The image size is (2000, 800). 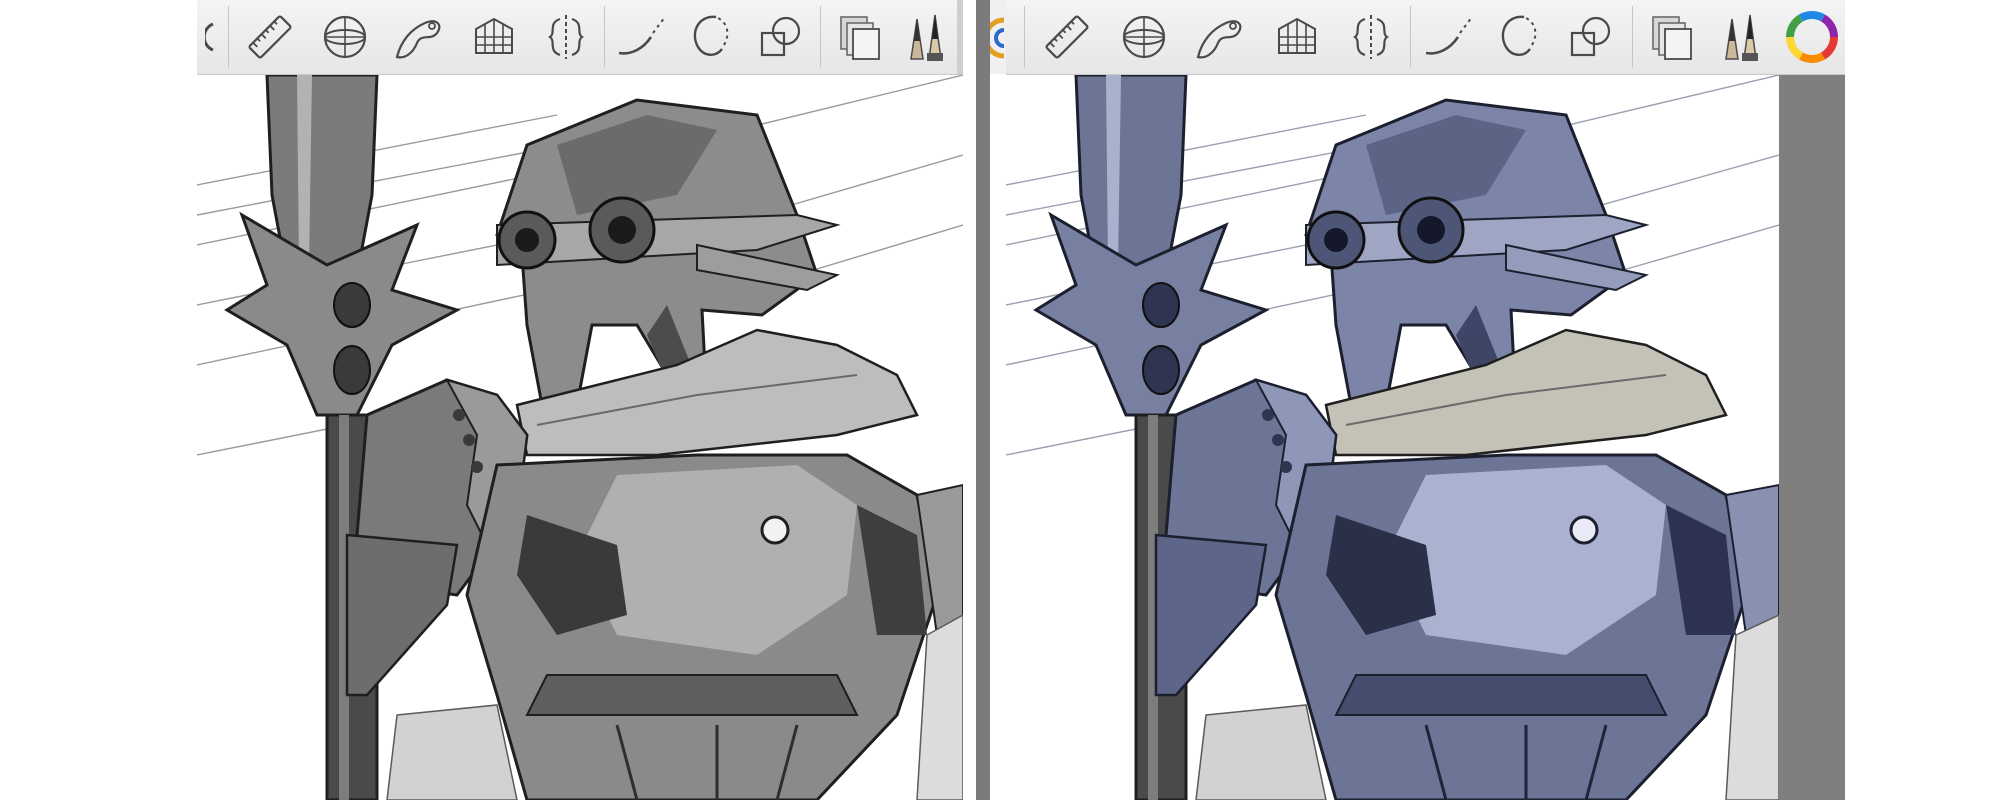 What do you see at coordinates (1812, 437) in the screenshot?
I see `canvas-scroll-gutter` at bounding box center [1812, 437].